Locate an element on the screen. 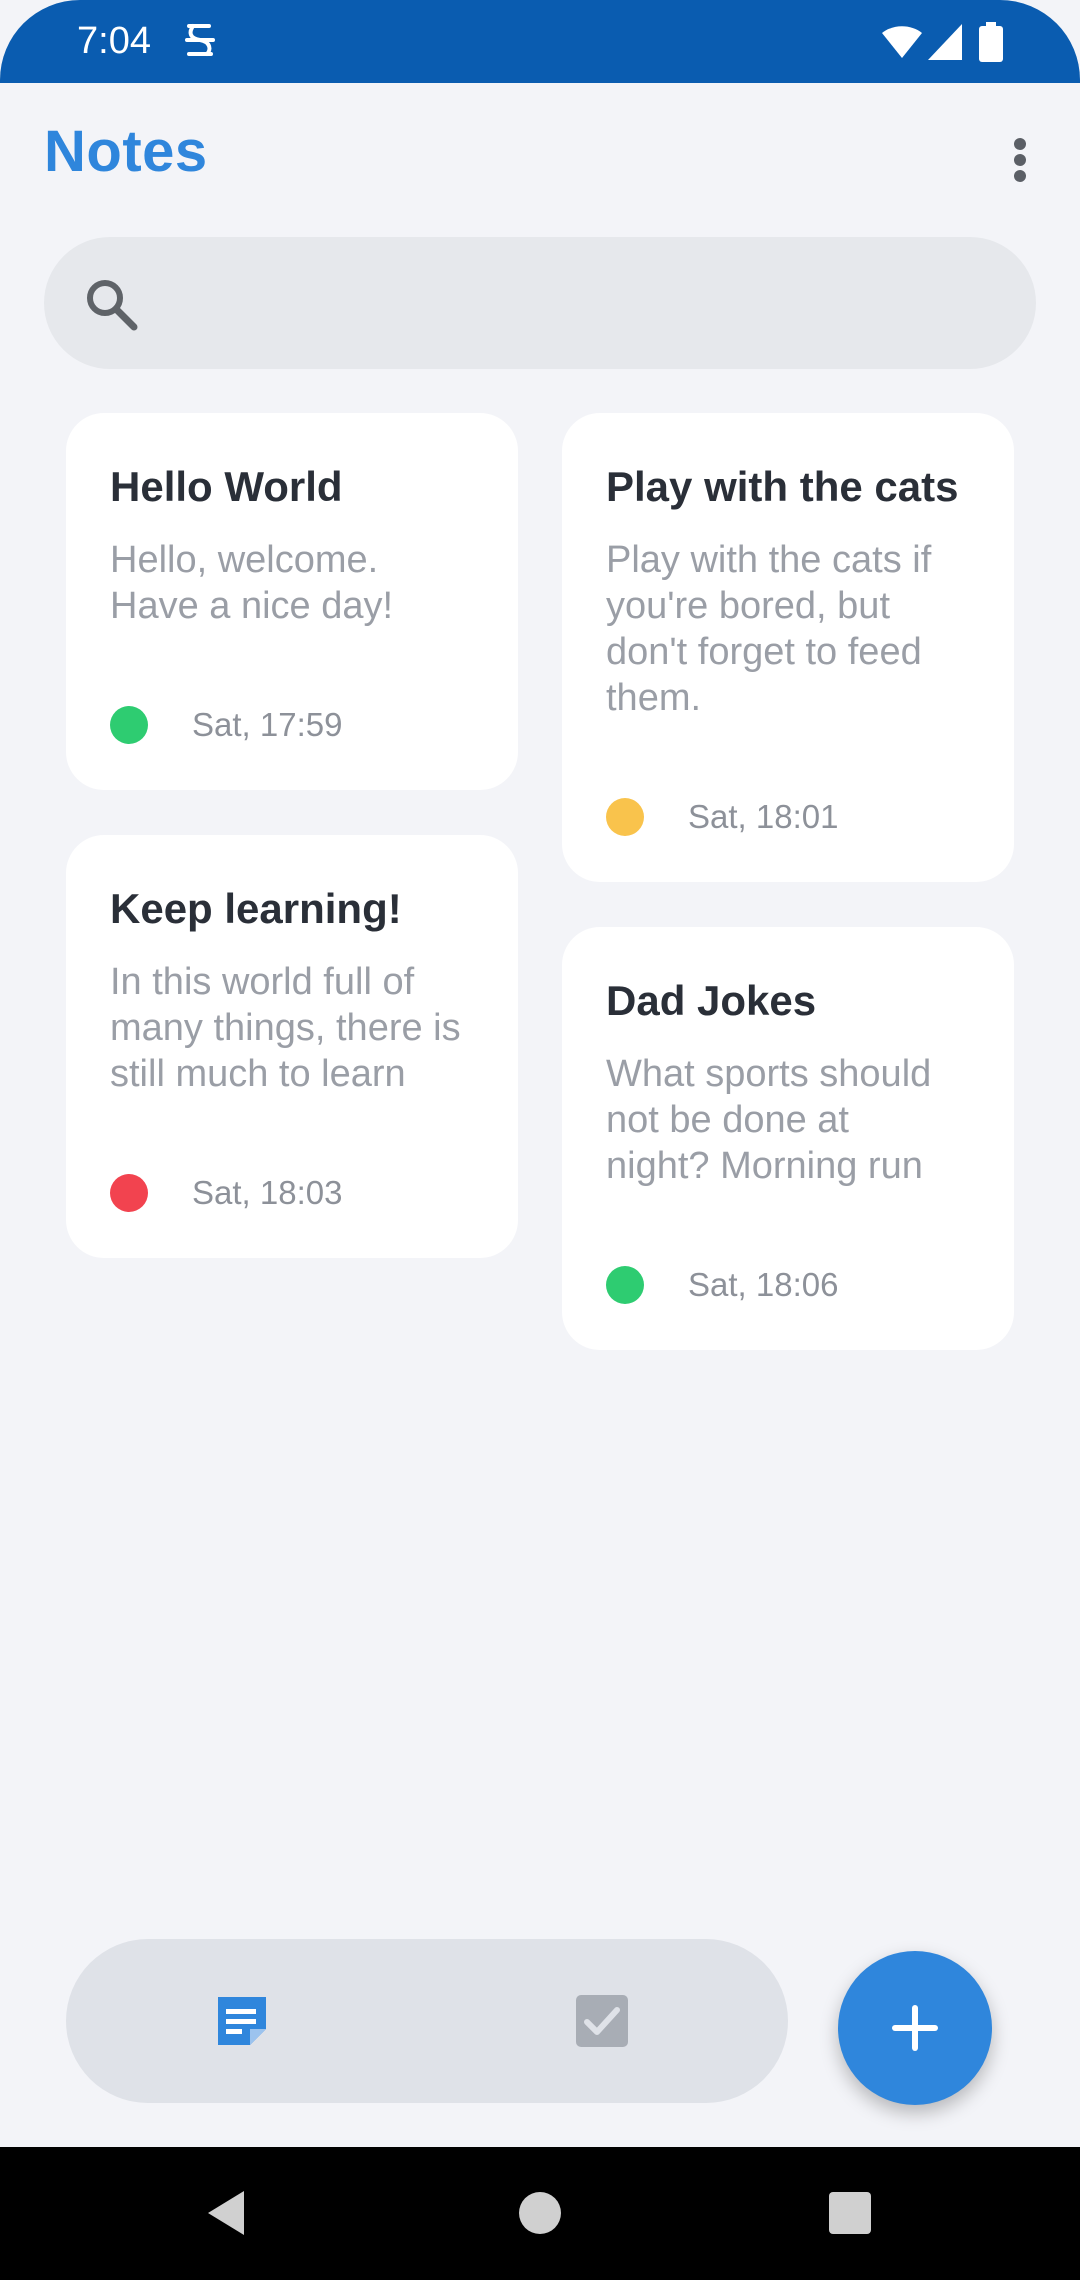  search-bar is located at coordinates (540, 303).